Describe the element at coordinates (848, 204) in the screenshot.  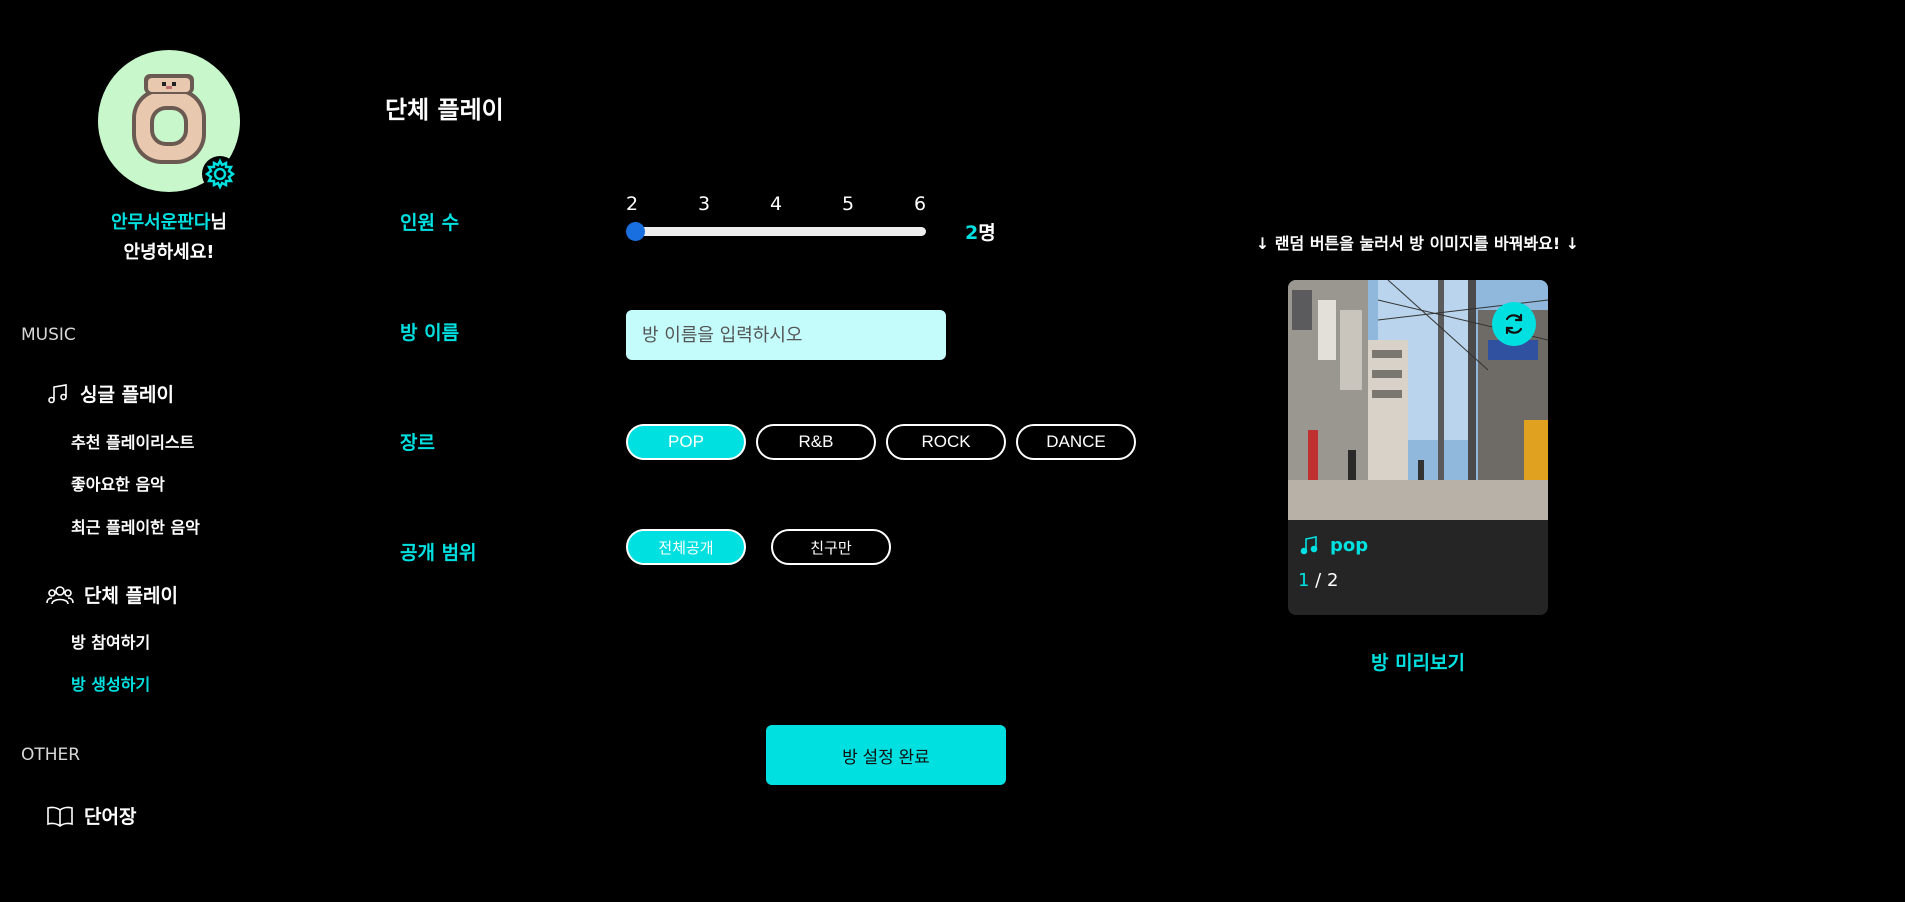
I see `slider-tick: 5` at that location.